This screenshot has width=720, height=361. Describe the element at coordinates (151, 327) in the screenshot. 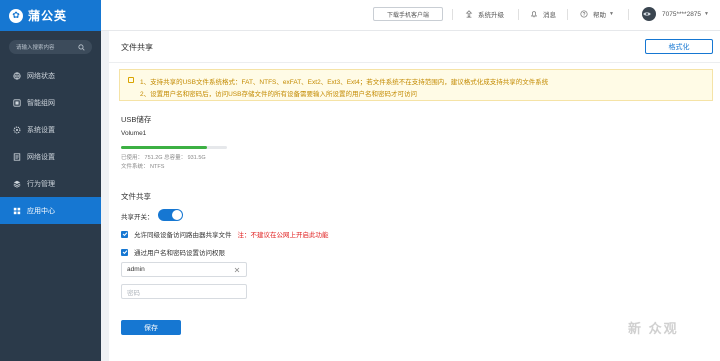

I see `save-button: 保存` at that location.